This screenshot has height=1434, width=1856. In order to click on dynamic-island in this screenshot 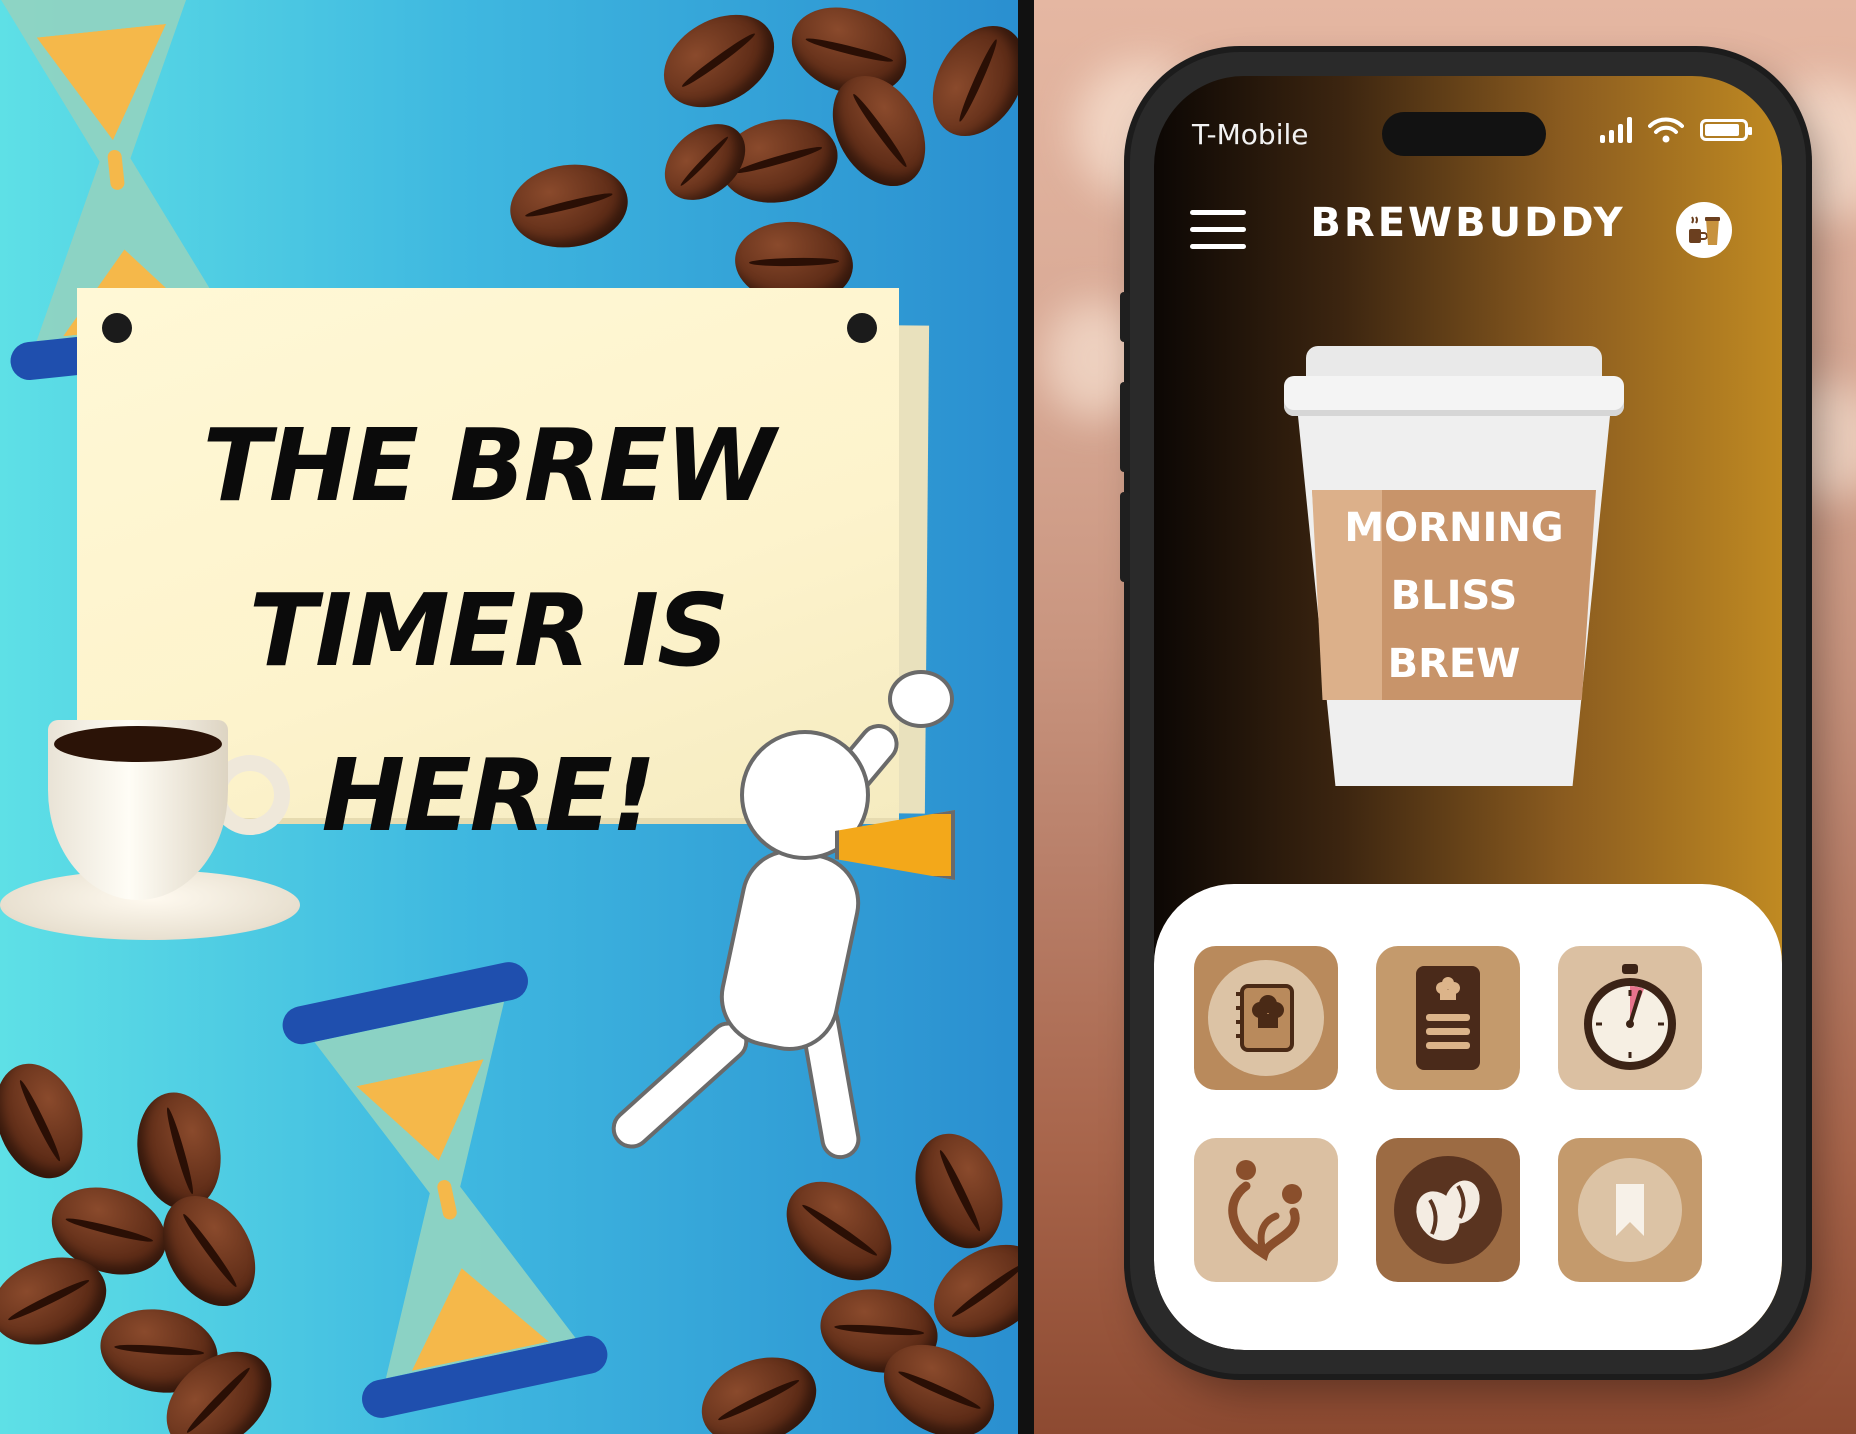, I will do `click(1464, 134)`.